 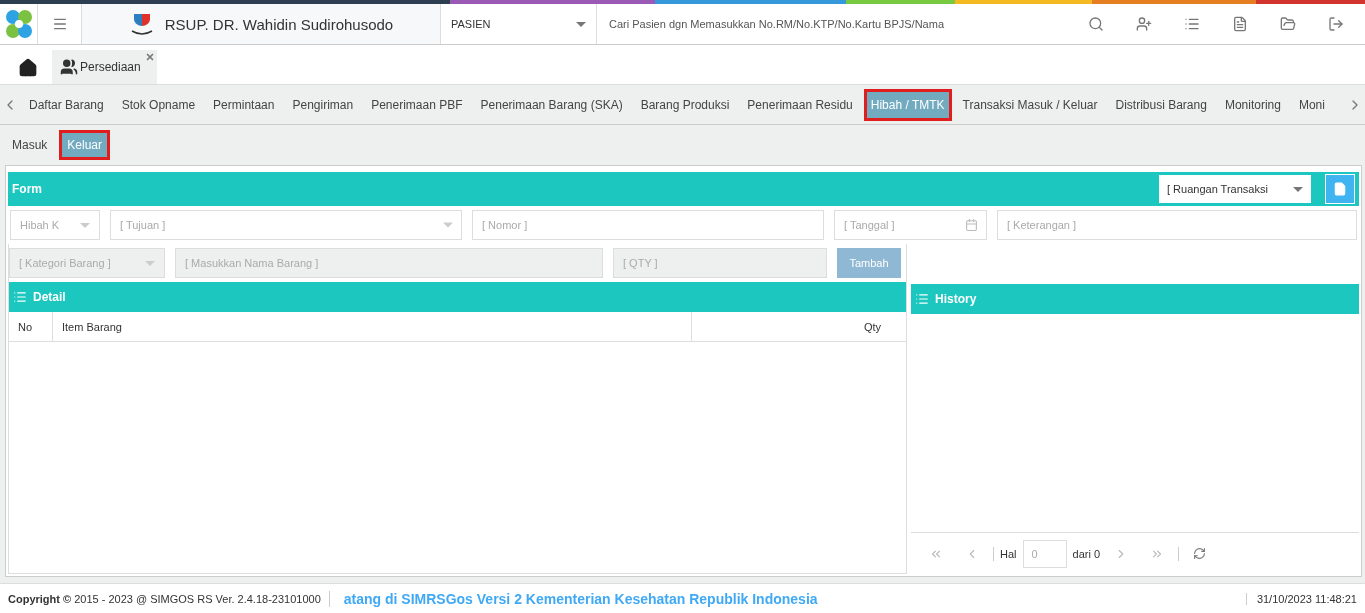 What do you see at coordinates (417, 104) in the screenshot?
I see `nav-tab: Penerimaan PBF` at bounding box center [417, 104].